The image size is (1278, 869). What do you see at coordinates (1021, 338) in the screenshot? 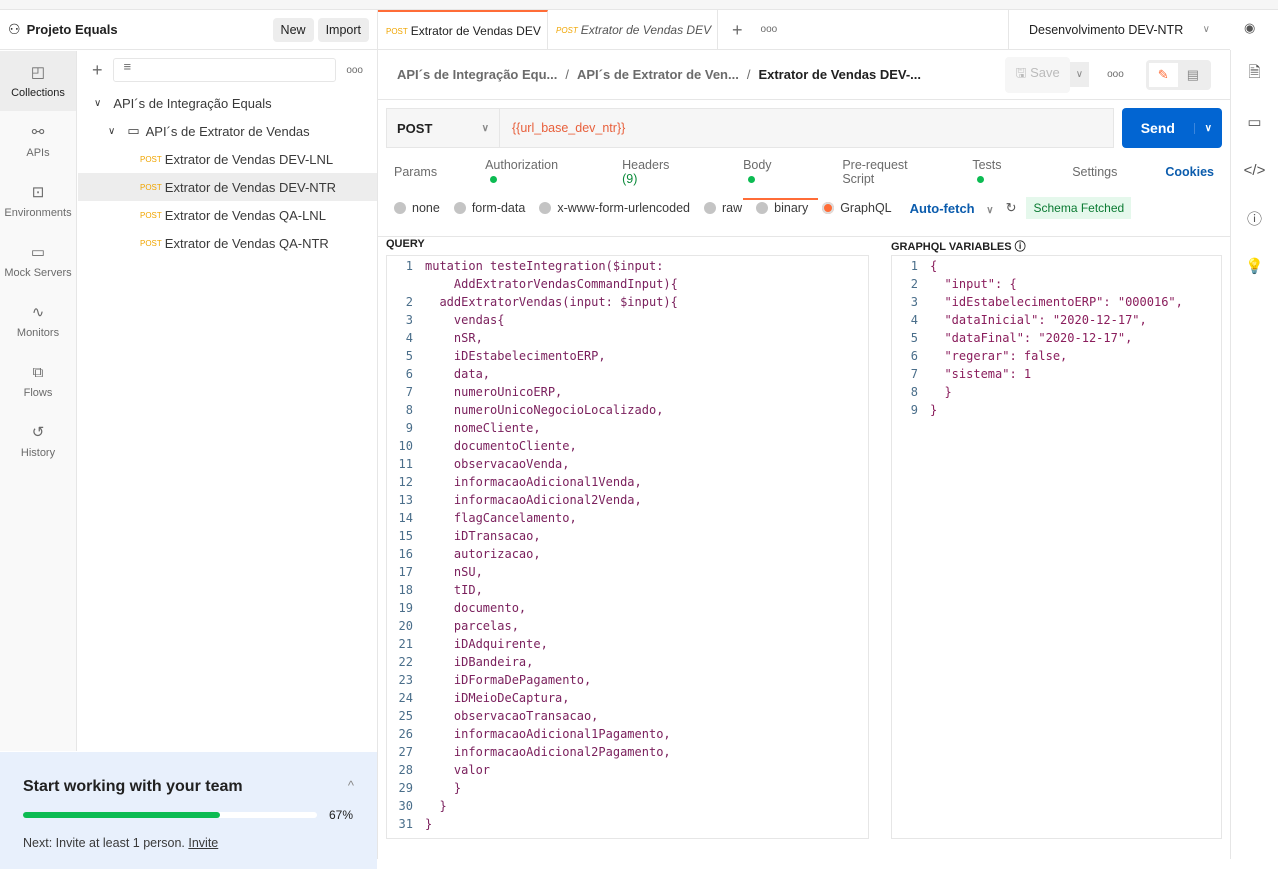
I see `code-line: 5 "dataFinal": "2020-12-17",` at bounding box center [1021, 338].